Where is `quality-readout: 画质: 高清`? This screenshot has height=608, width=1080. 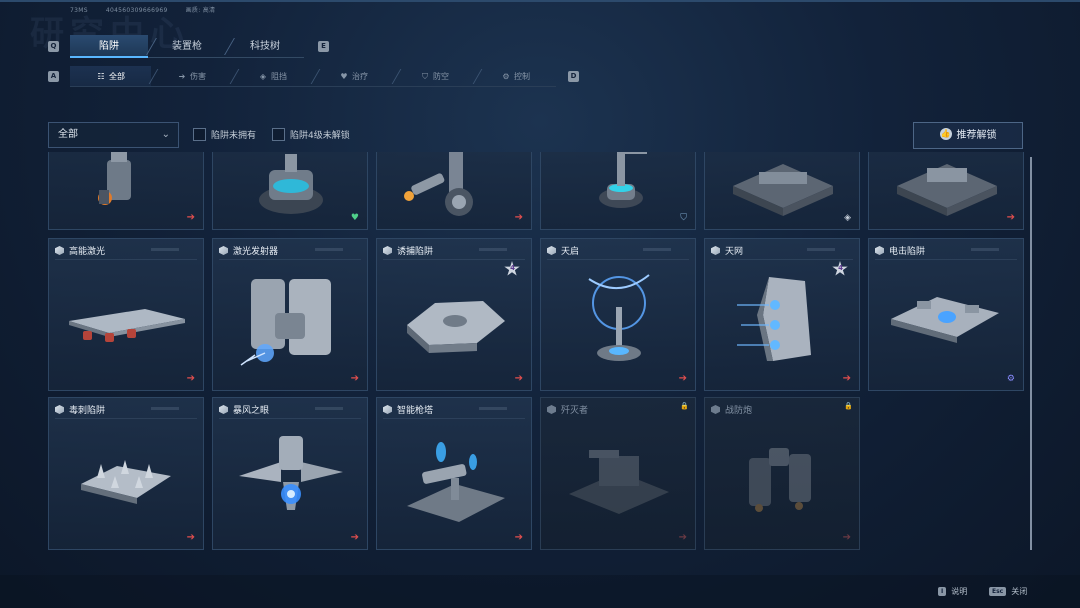 quality-readout: 画质: 高清 is located at coordinates (200, 10).